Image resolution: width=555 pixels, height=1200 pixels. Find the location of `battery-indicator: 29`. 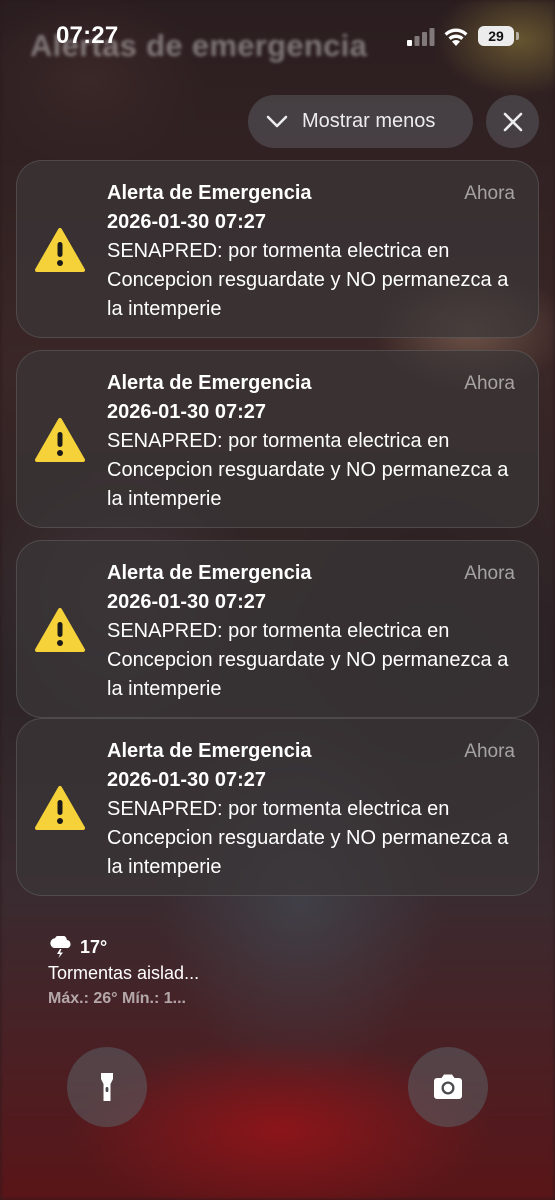

battery-indicator: 29 is located at coordinates (496, 36).